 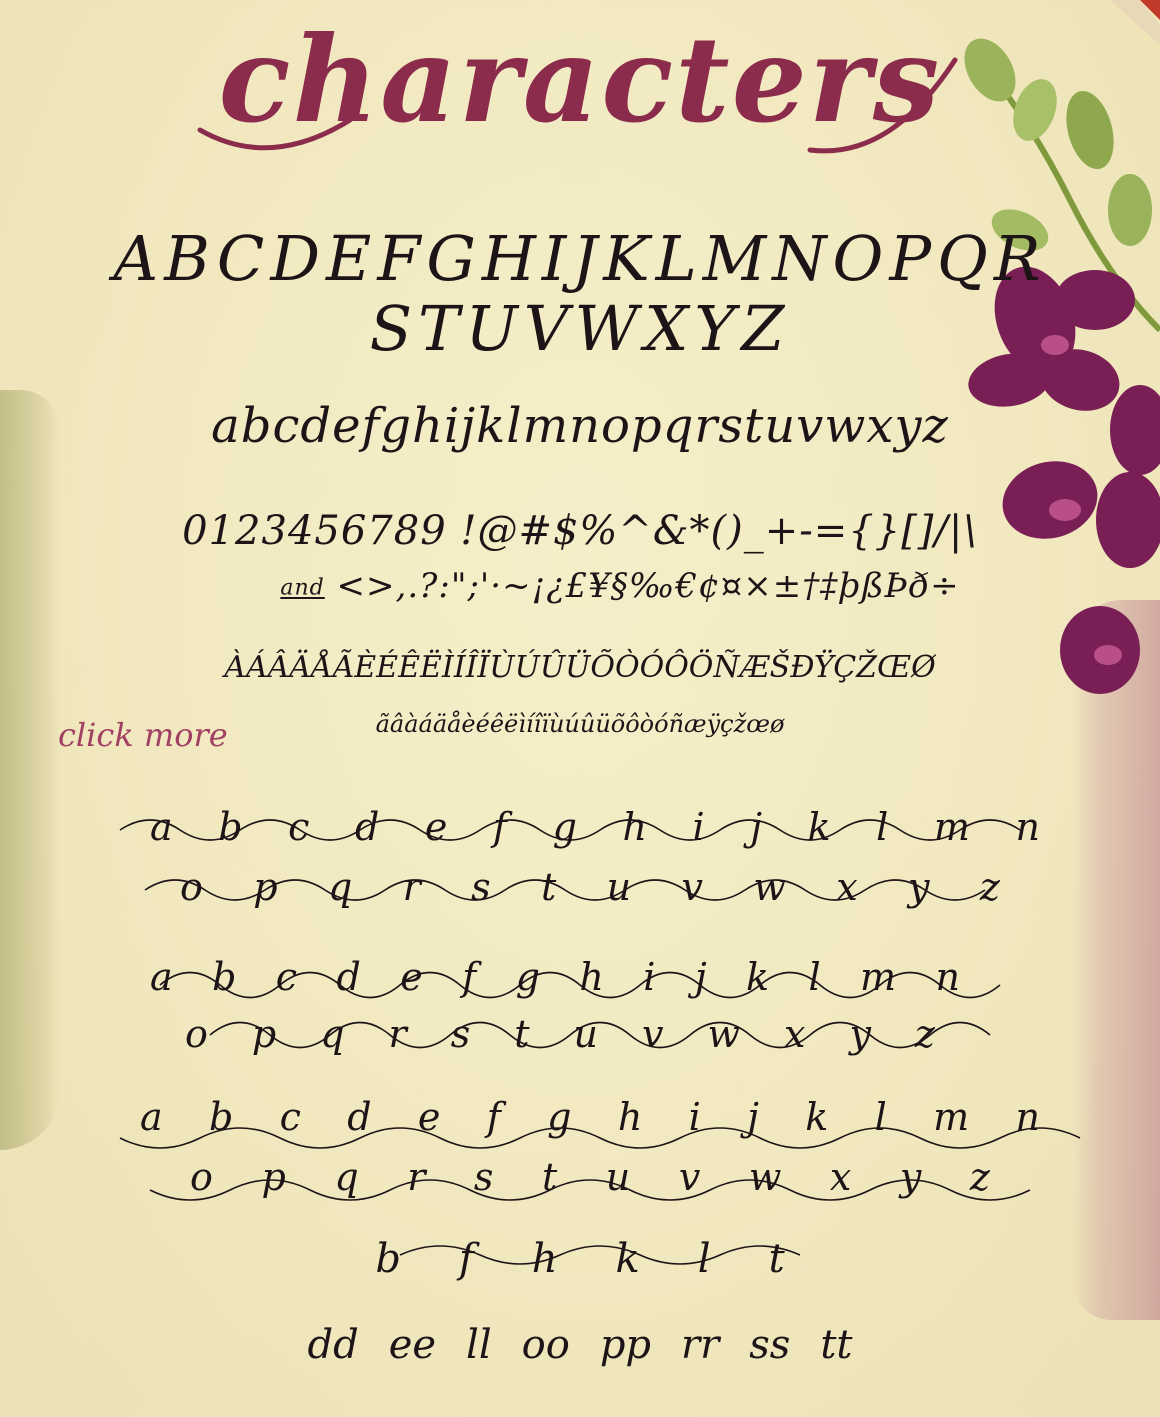 What do you see at coordinates (560, 1034) in the screenshot?
I see `alt-set2-row2: o p q r s t u v w x y z` at bounding box center [560, 1034].